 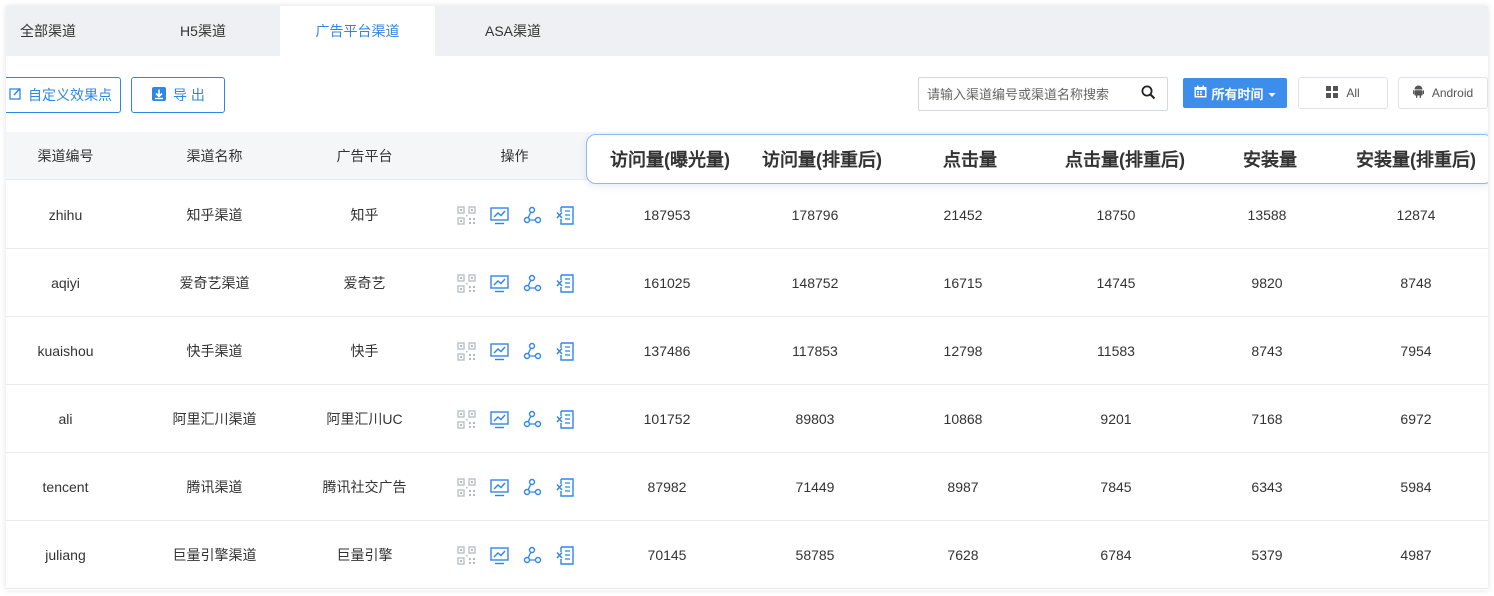 What do you see at coordinates (1343, 93) in the screenshot?
I see `platform-all-button: All` at bounding box center [1343, 93].